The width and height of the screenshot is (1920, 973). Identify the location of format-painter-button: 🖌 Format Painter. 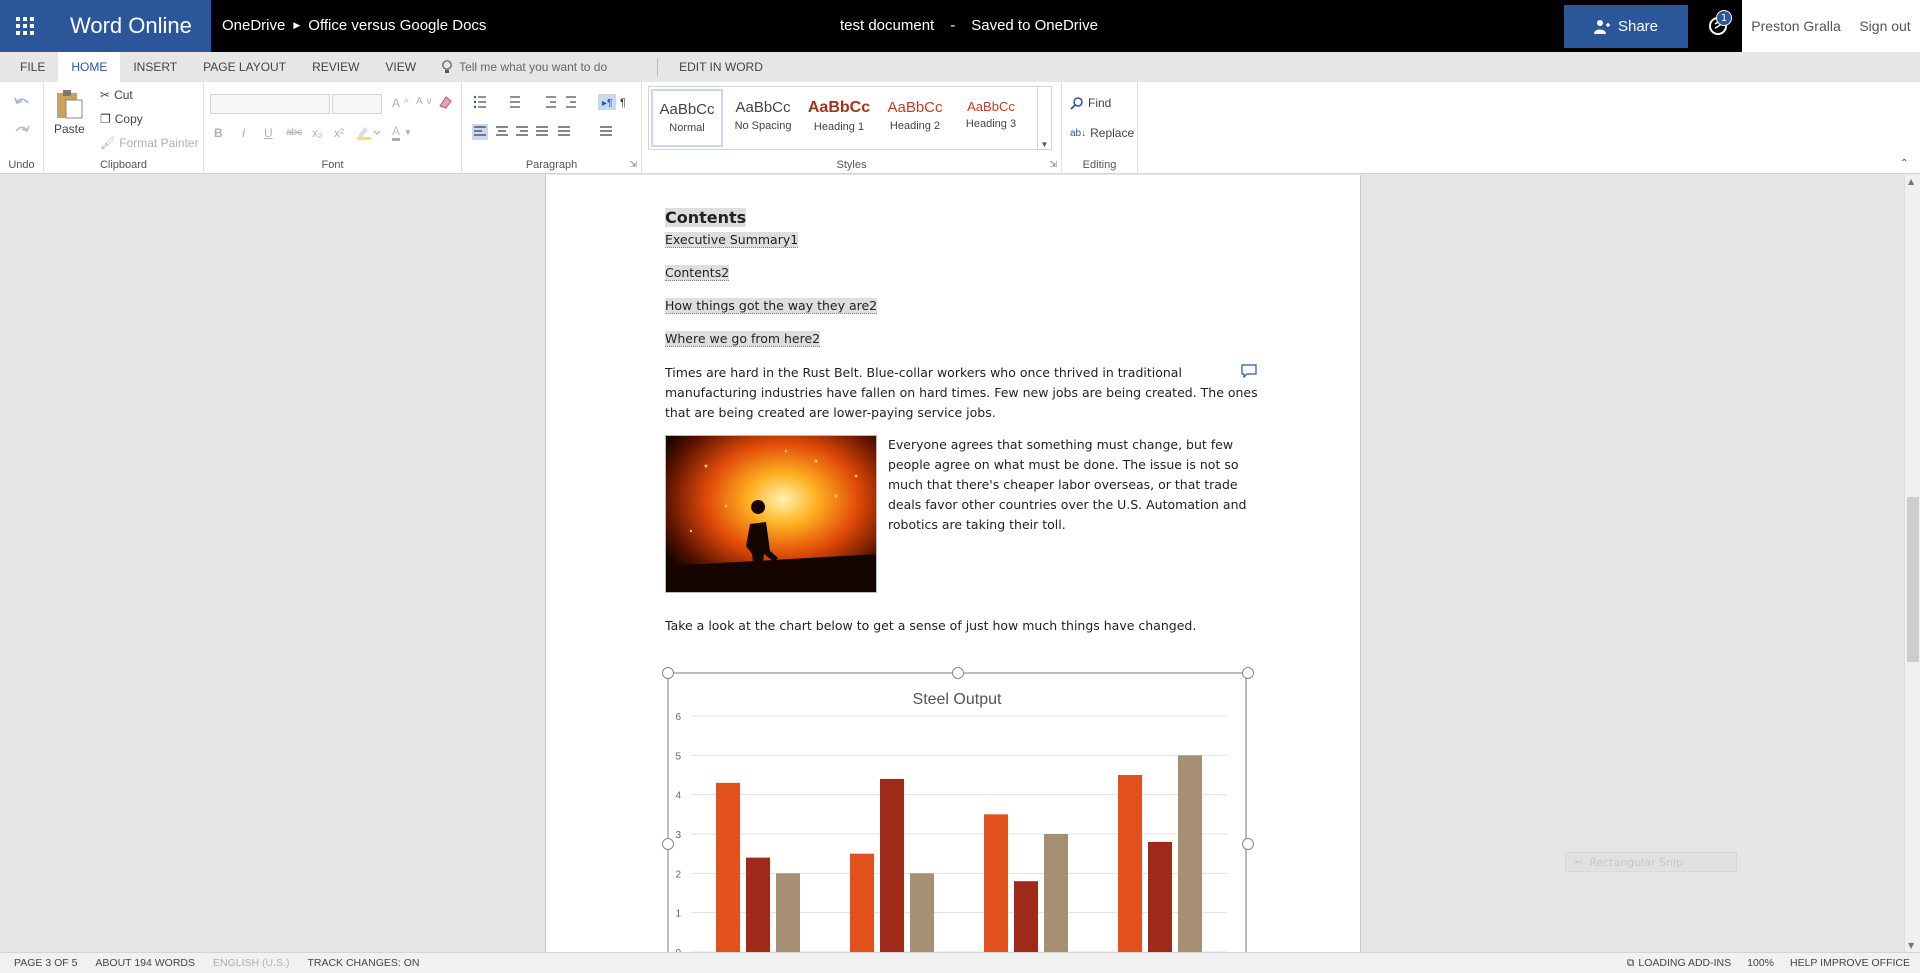
(149, 143).